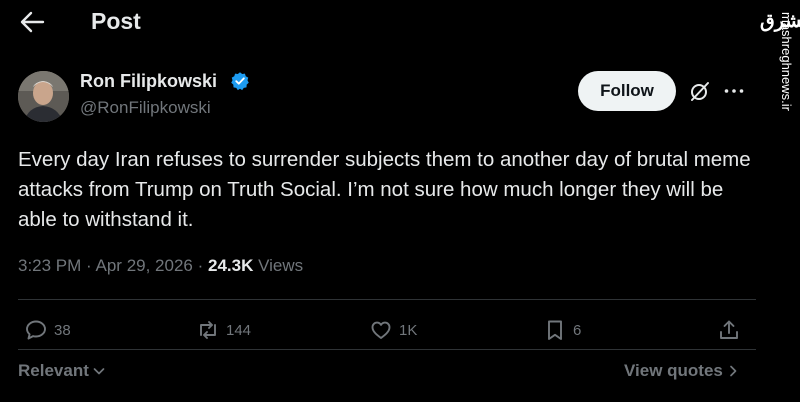 The width and height of the screenshot is (800, 402). I want to click on bookmark-button: 6, so click(562, 330).